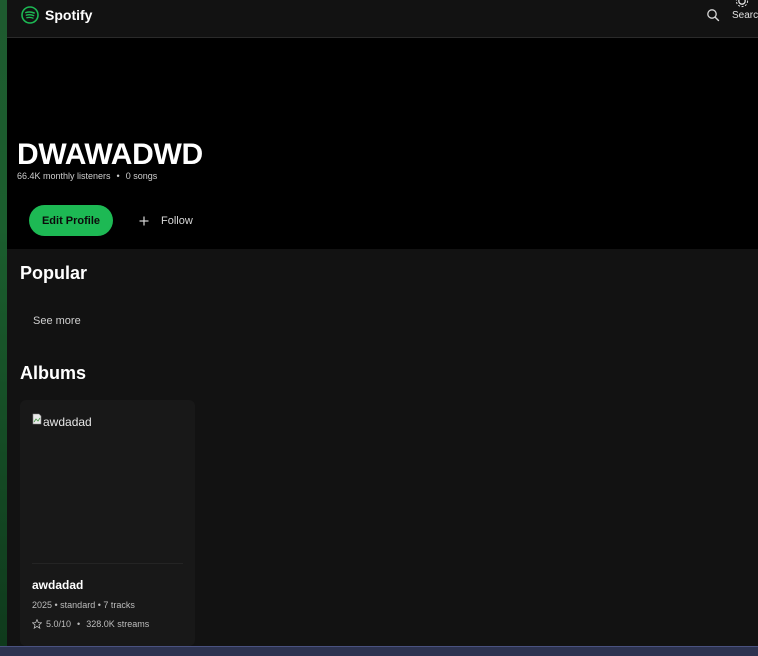  I want to click on search-icon, so click(713, 15).